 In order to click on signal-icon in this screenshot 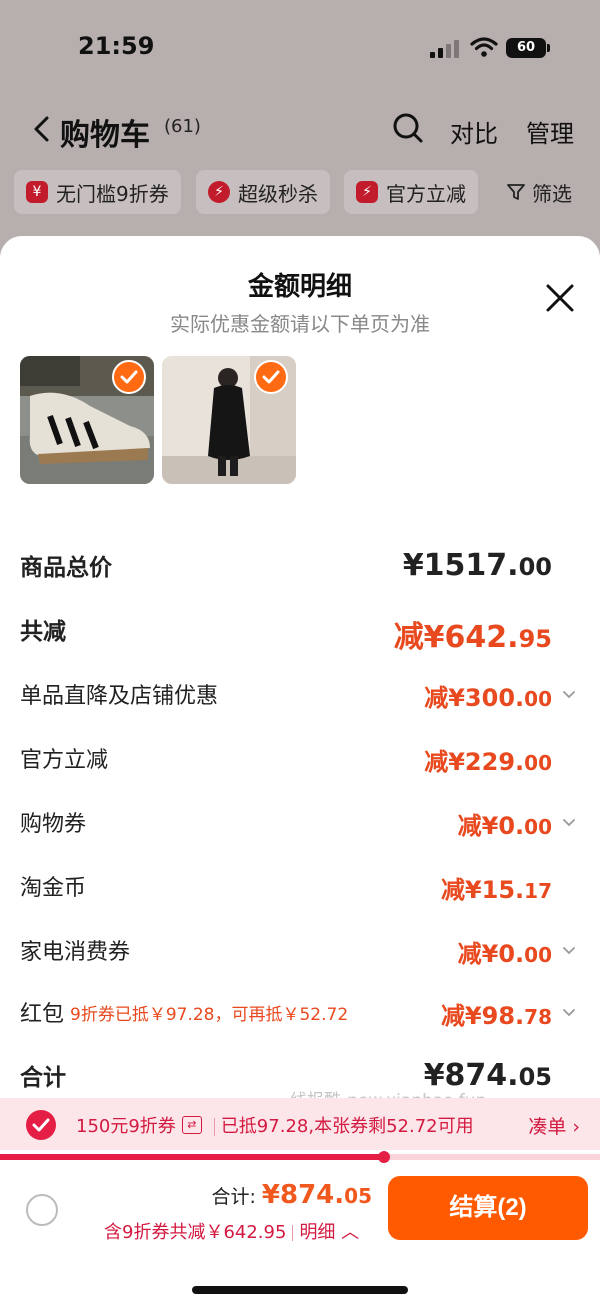, I will do `click(445, 48)`.